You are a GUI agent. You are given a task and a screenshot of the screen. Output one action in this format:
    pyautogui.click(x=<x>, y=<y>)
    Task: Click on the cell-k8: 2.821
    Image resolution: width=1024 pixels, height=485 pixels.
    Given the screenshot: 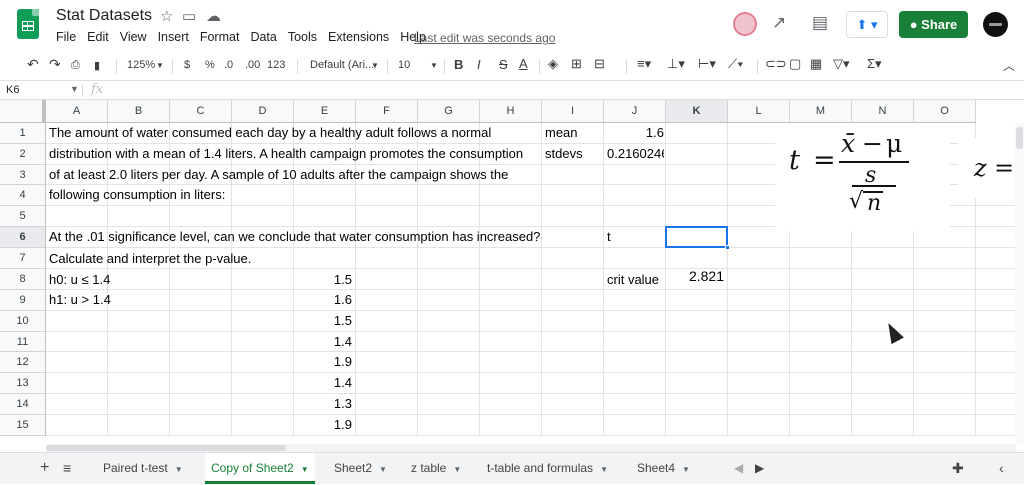 What is the action you would take?
    pyautogui.click(x=695, y=276)
    